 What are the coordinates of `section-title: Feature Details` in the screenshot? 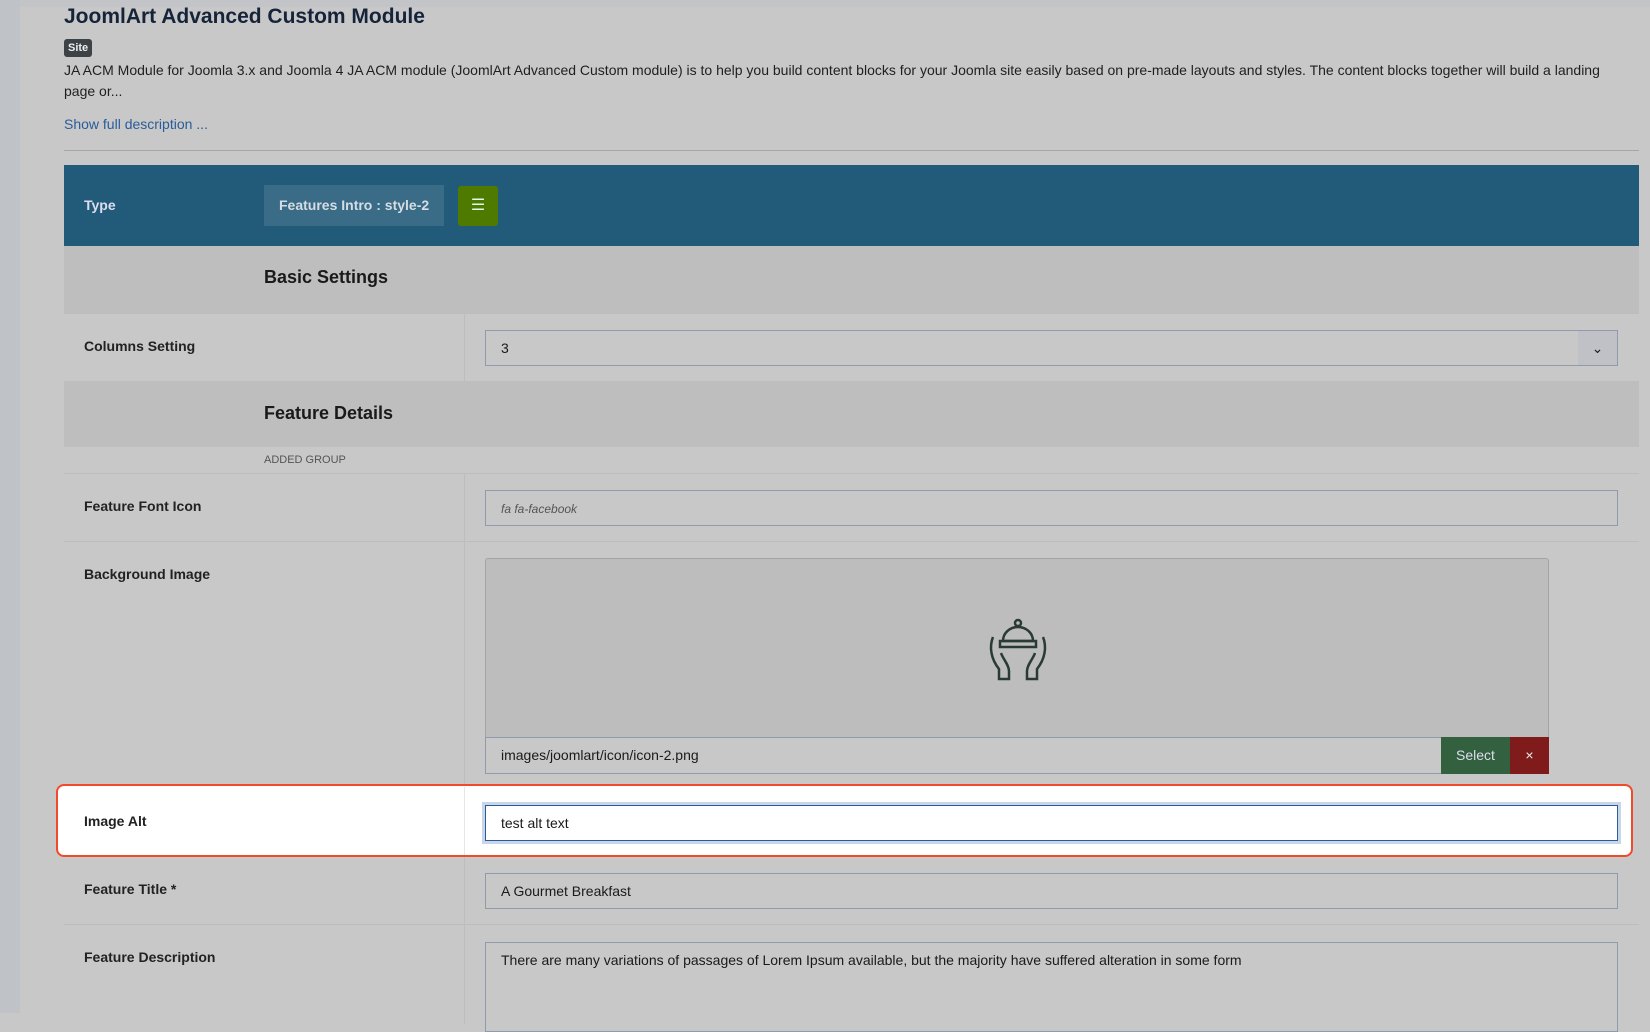 It's located at (329, 413).